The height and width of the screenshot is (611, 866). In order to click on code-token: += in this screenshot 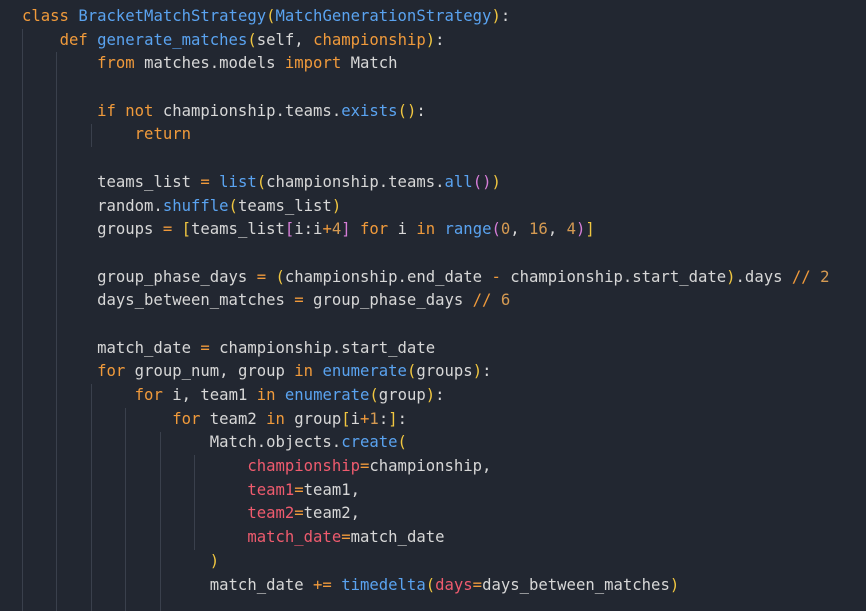, I will do `click(327, 584)`.